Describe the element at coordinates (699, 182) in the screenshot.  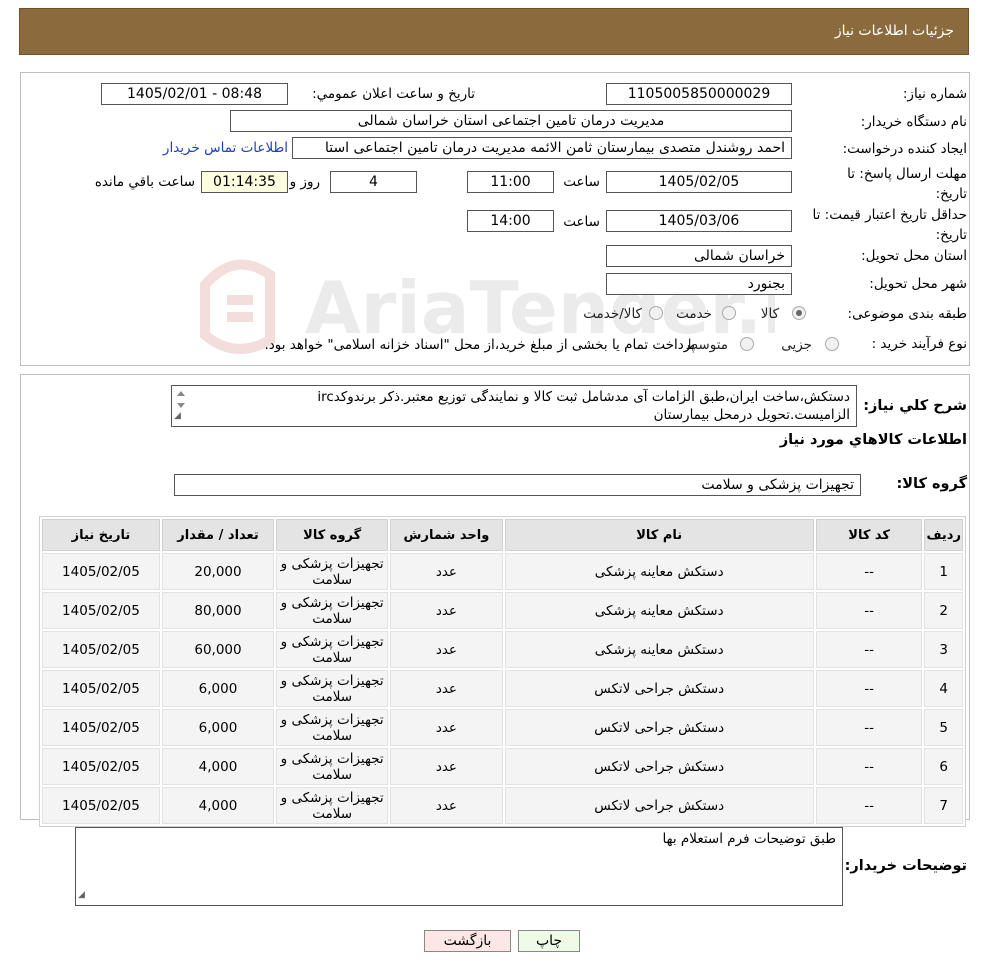
I see `deadline-date-field: 1405/02/05` at that location.